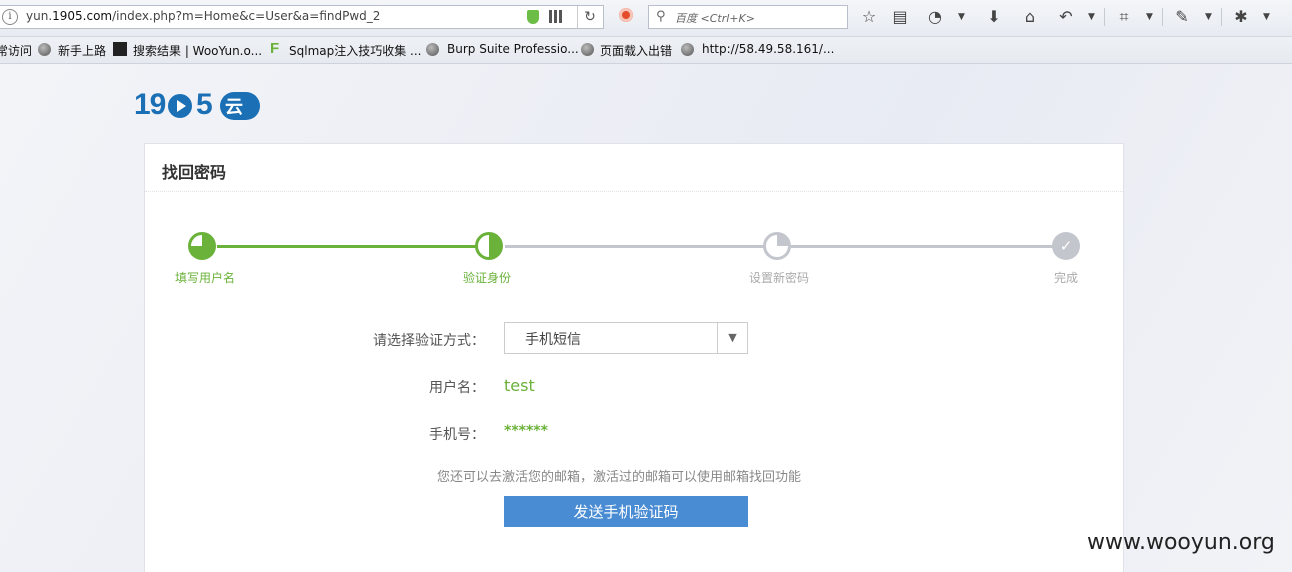 This screenshot has width=1292, height=572. What do you see at coordinates (1208, 17) in the screenshot?
I see `translate-dropdown-icon: ▼` at bounding box center [1208, 17].